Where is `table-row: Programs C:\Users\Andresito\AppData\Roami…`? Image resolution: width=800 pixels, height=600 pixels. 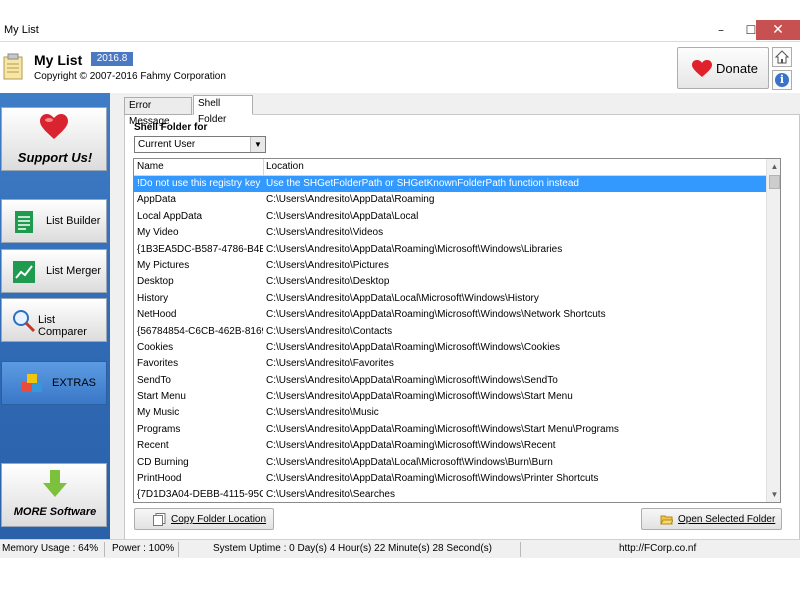 table-row: Programs C:\Users\Andresito\AppData\Roami… is located at coordinates (450, 430).